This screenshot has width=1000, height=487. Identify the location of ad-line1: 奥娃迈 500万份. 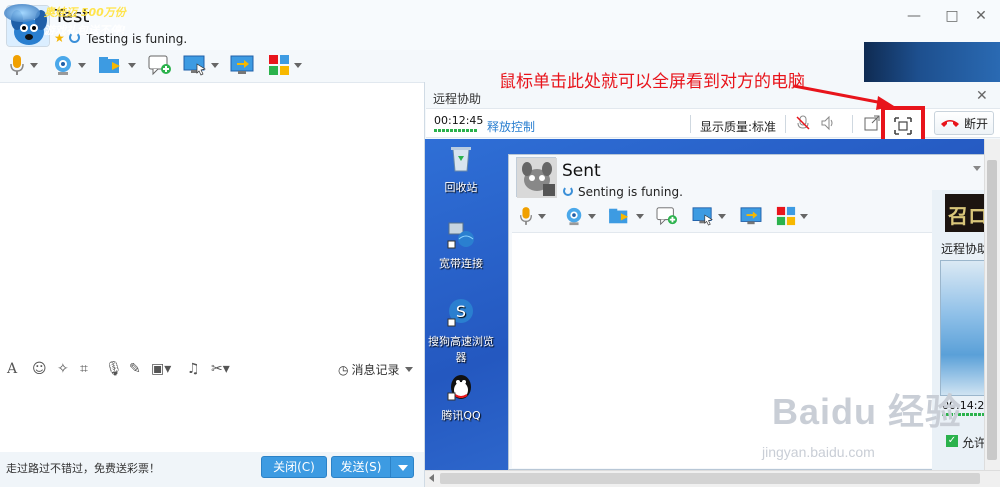
(85, 12).